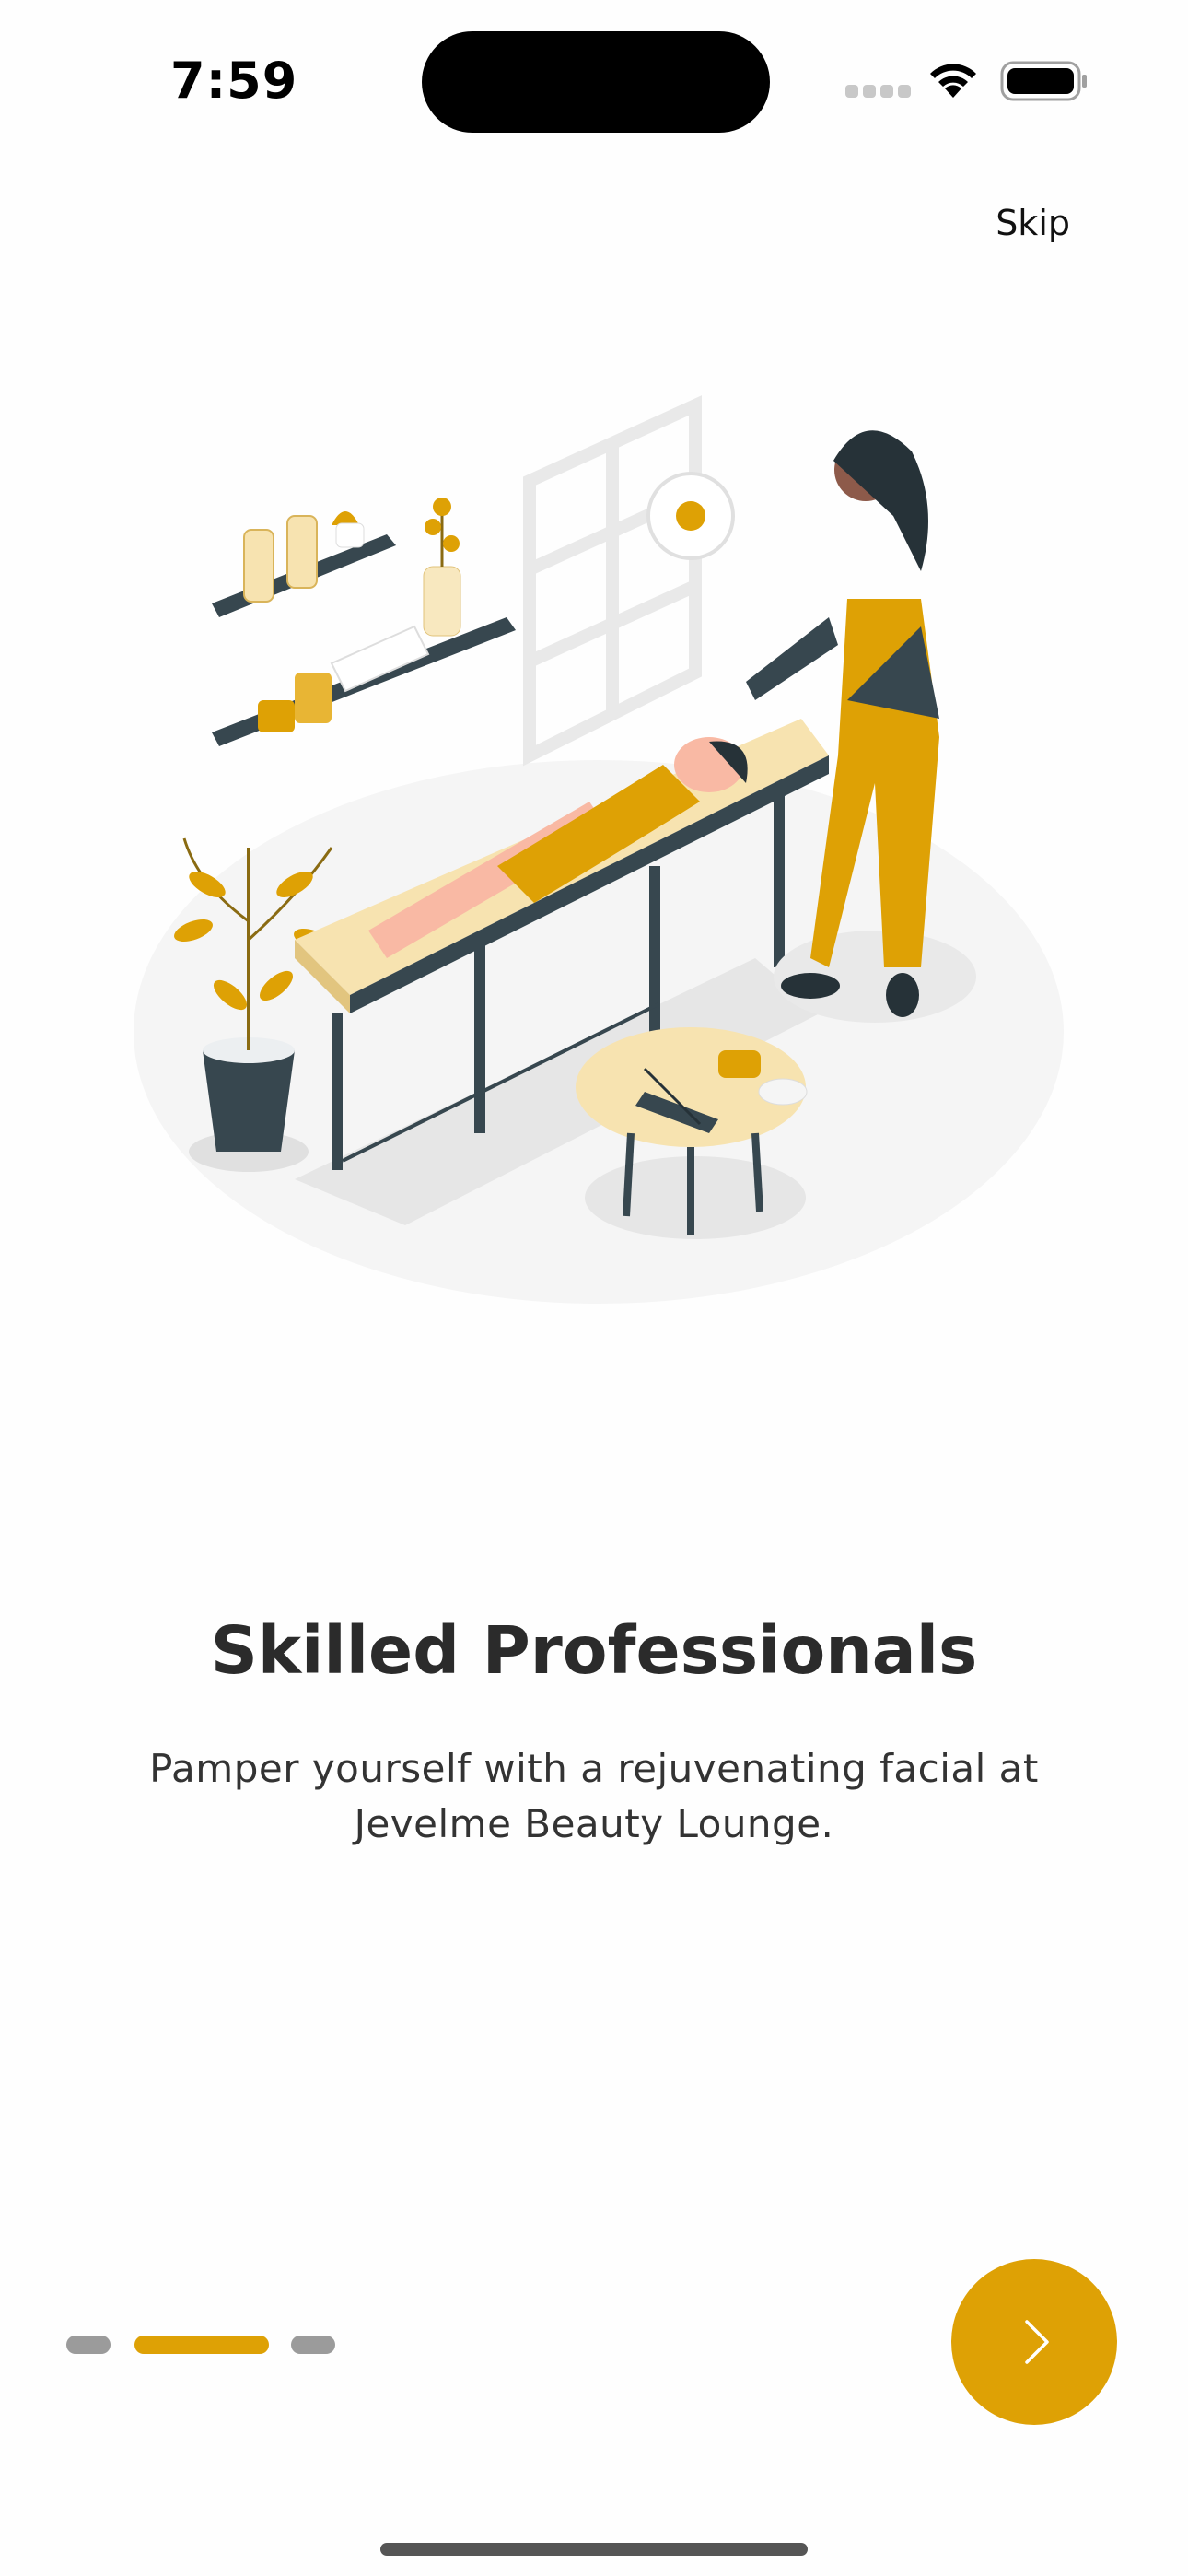 The height and width of the screenshot is (2576, 1188). I want to click on status-bar: 7:59, so click(594, 80).